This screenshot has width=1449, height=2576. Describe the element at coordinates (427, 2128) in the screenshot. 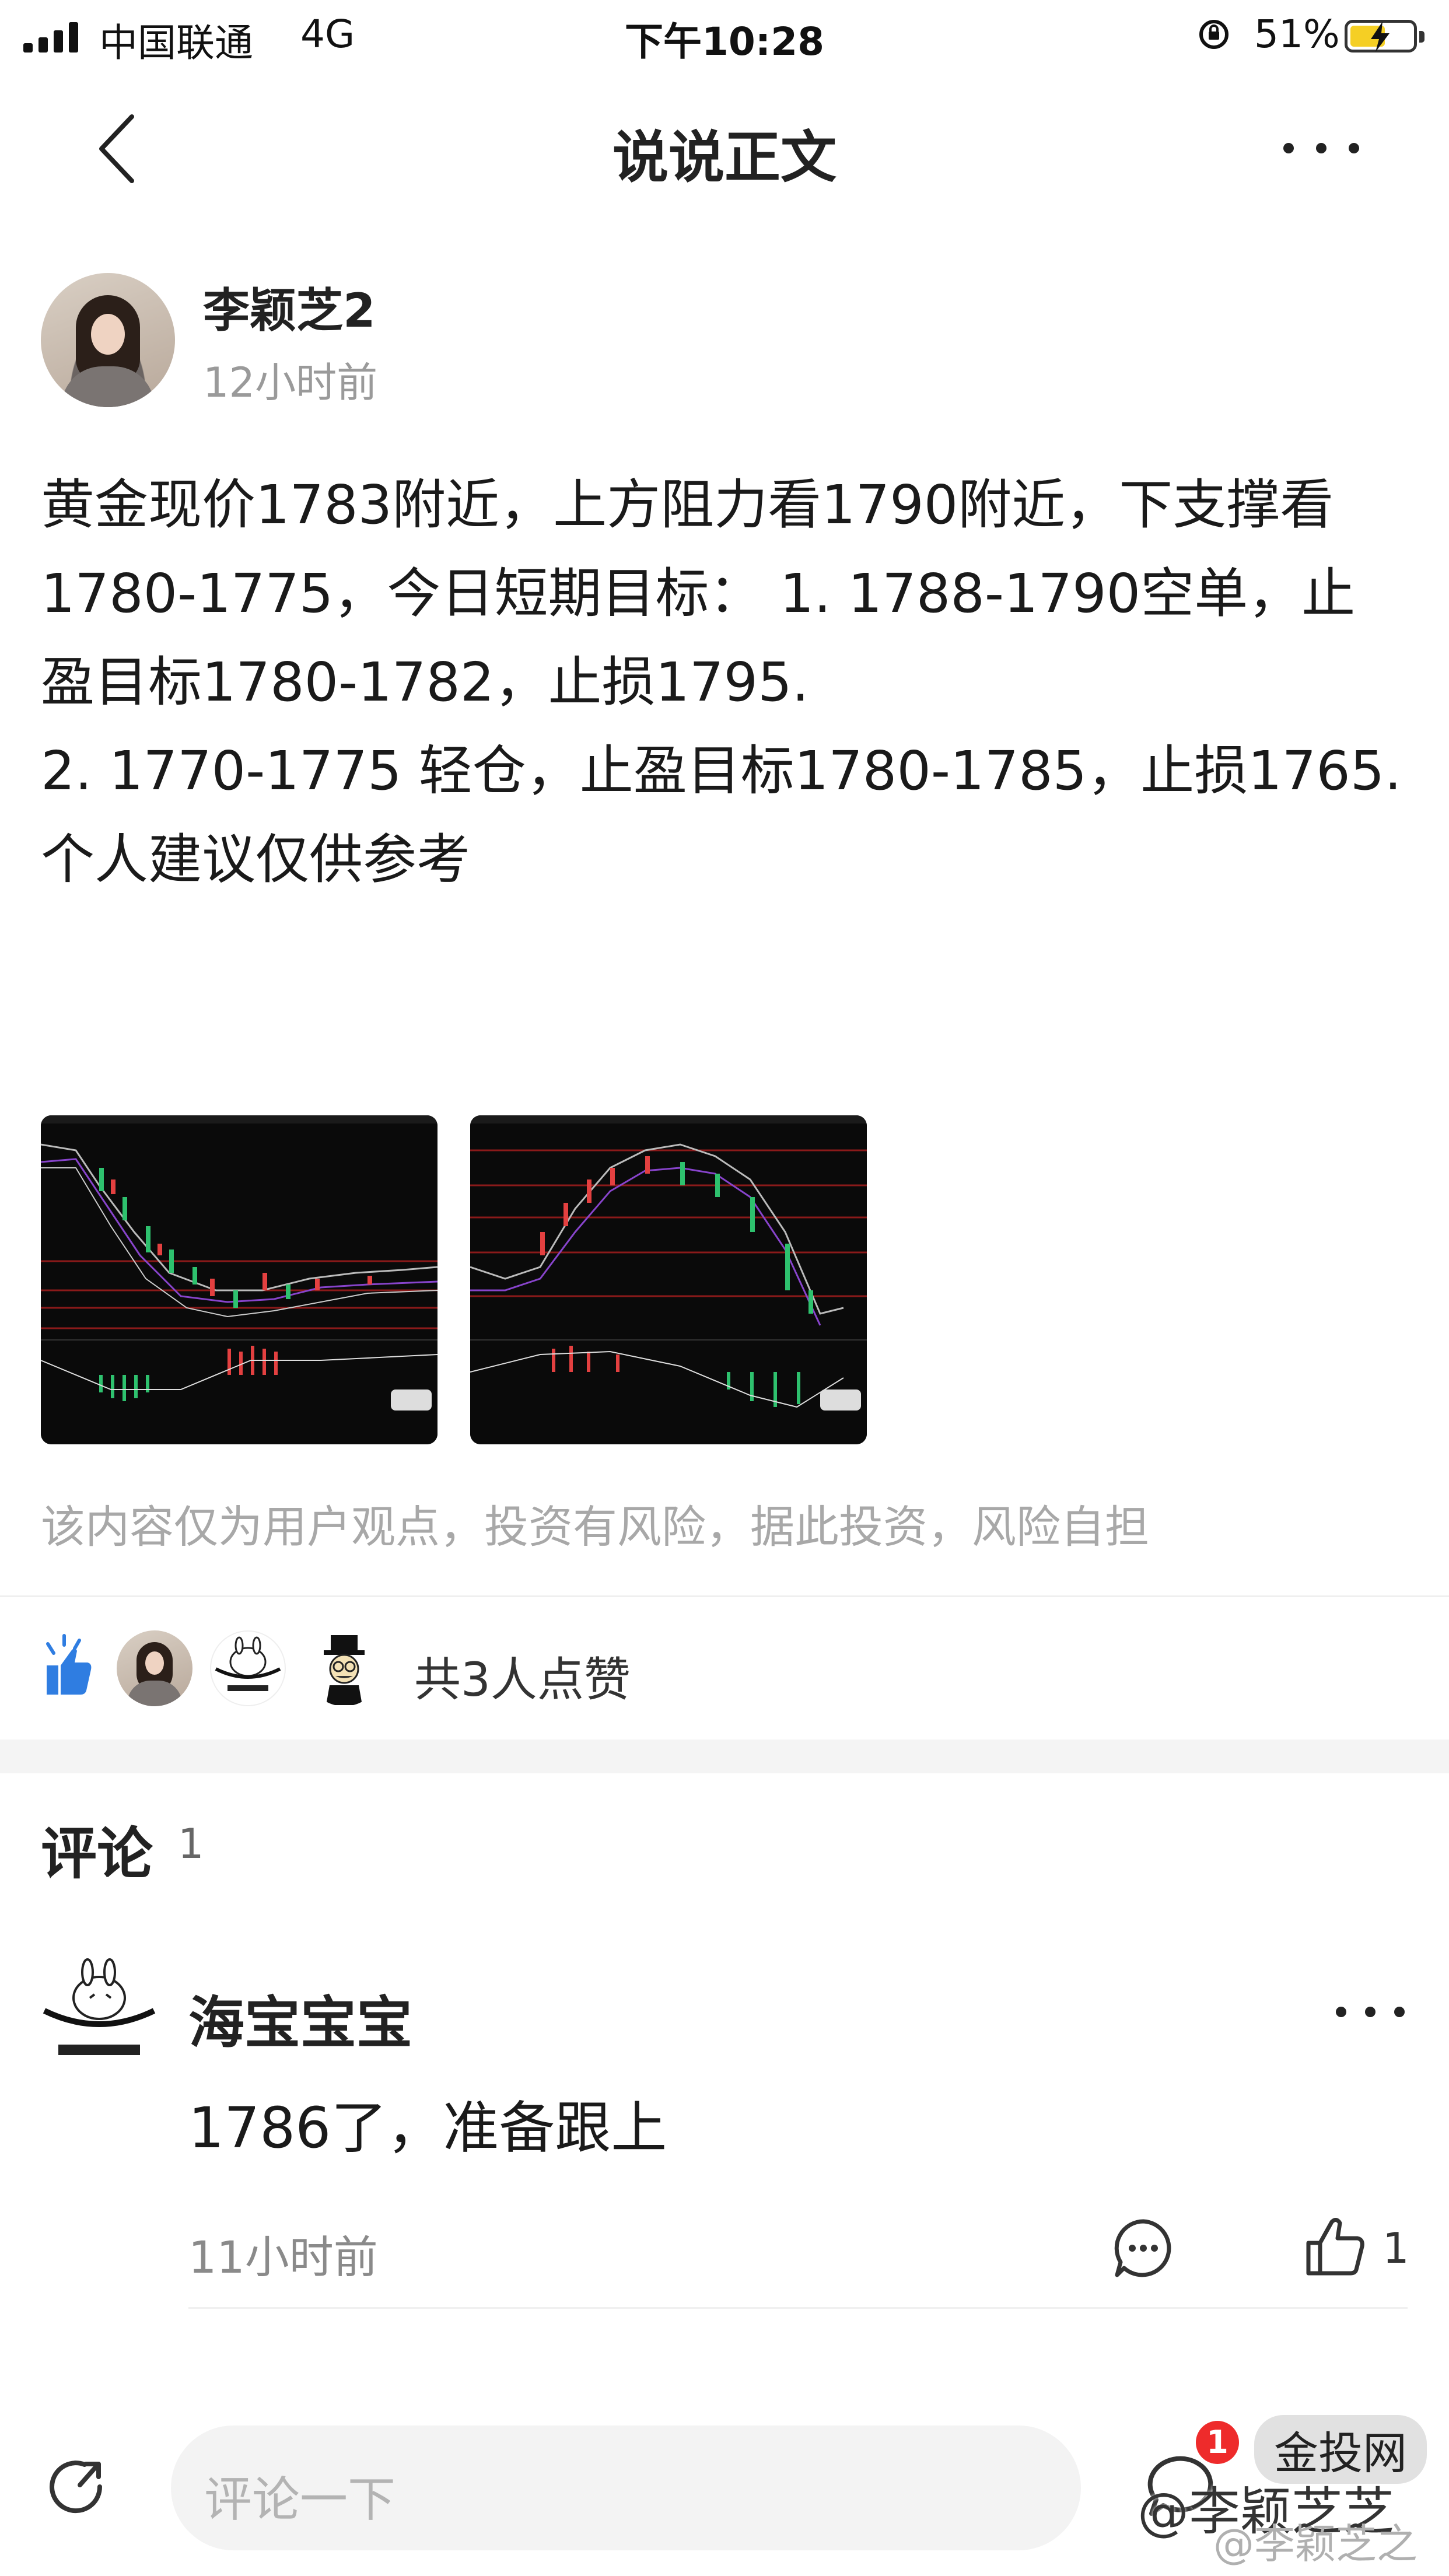

I see `comment-text: 1786了，准备跟上` at that location.